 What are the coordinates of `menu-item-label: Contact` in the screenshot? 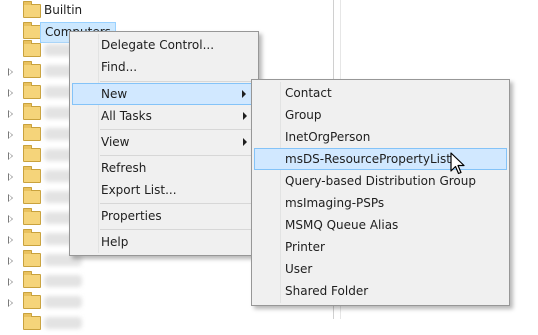 It's located at (308, 93).